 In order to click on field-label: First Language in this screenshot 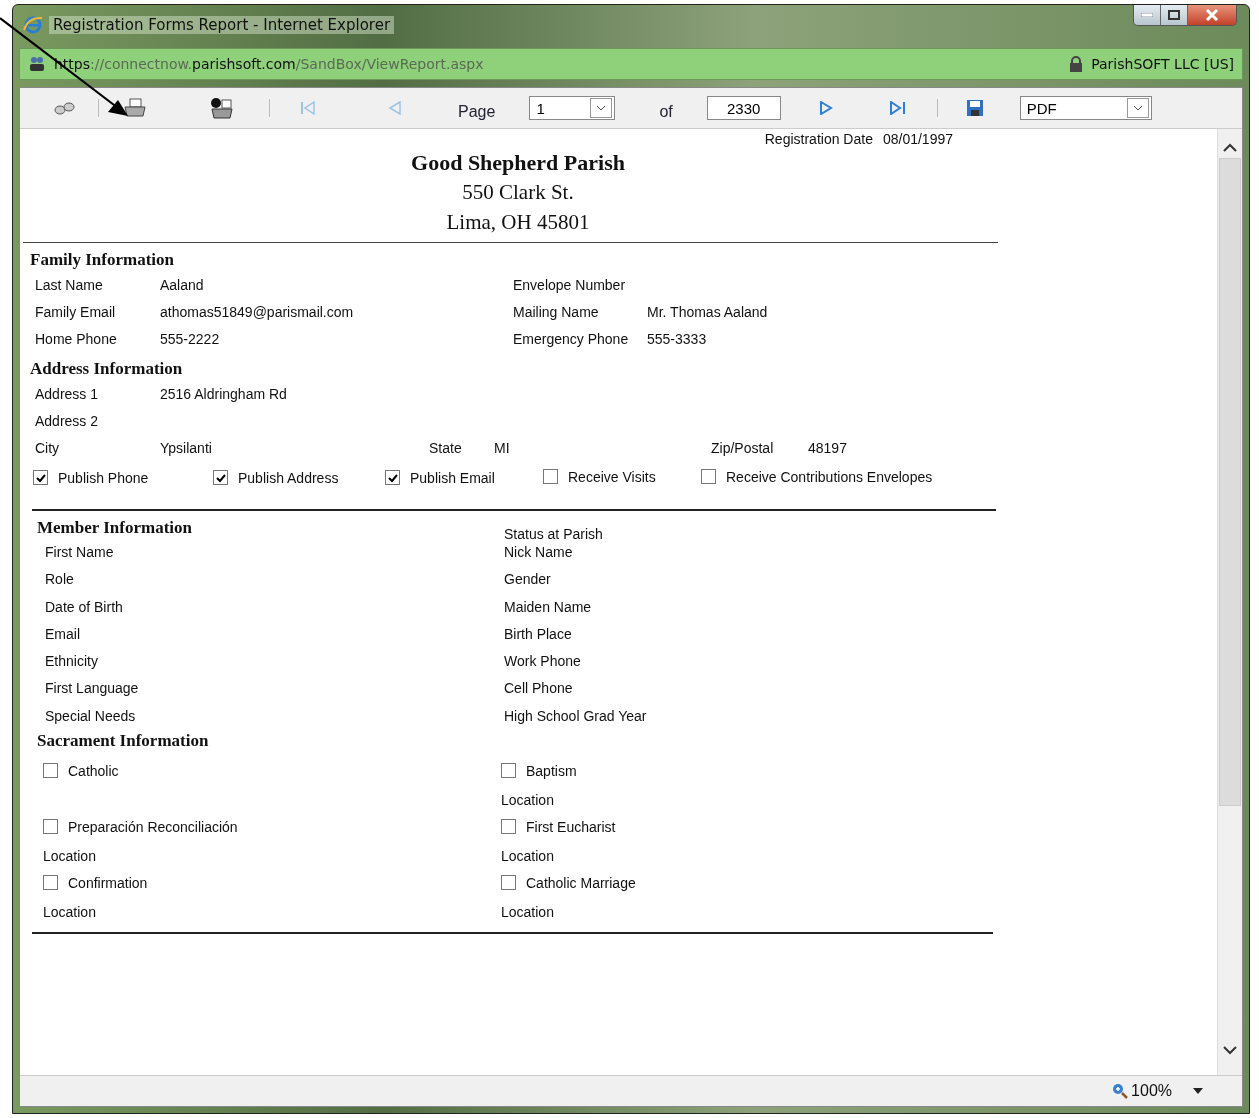, I will do `click(92, 689)`.